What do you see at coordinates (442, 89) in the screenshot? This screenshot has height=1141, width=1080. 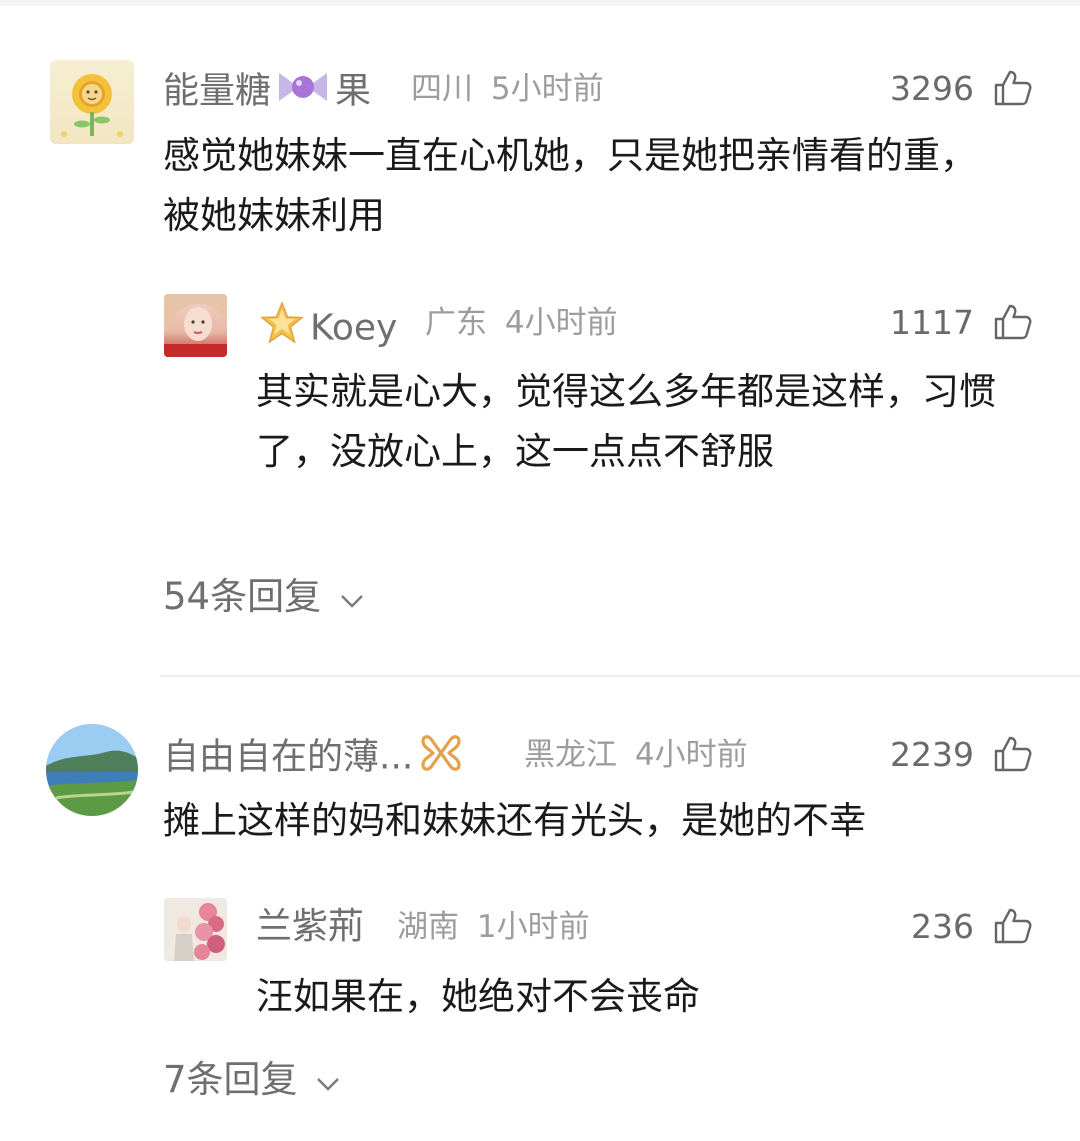 I see `location: 四川` at bounding box center [442, 89].